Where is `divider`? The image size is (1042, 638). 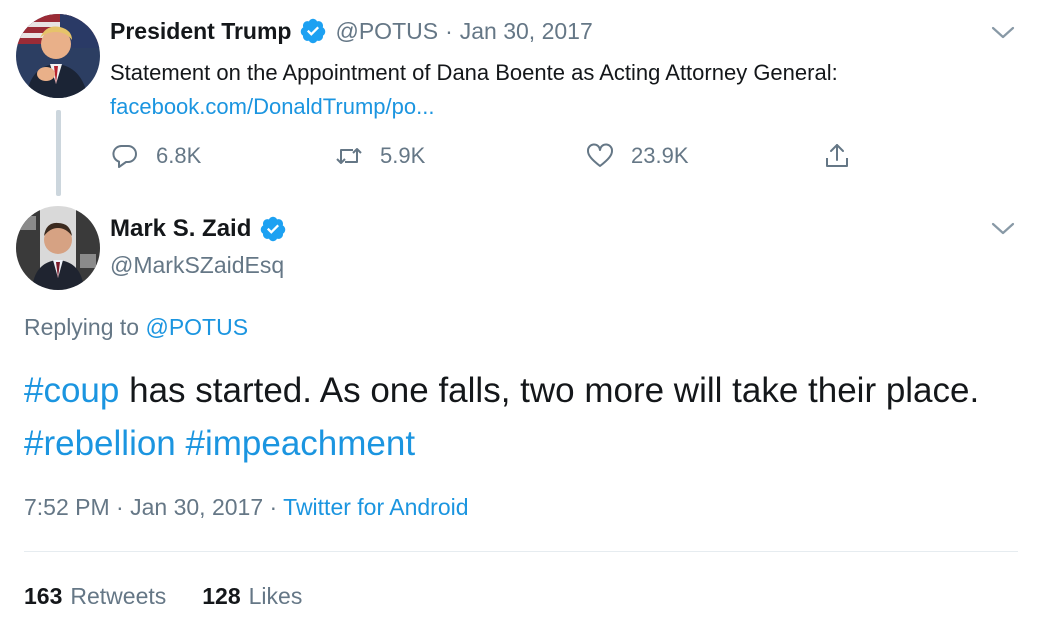 divider is located at coordinates (521, 551).